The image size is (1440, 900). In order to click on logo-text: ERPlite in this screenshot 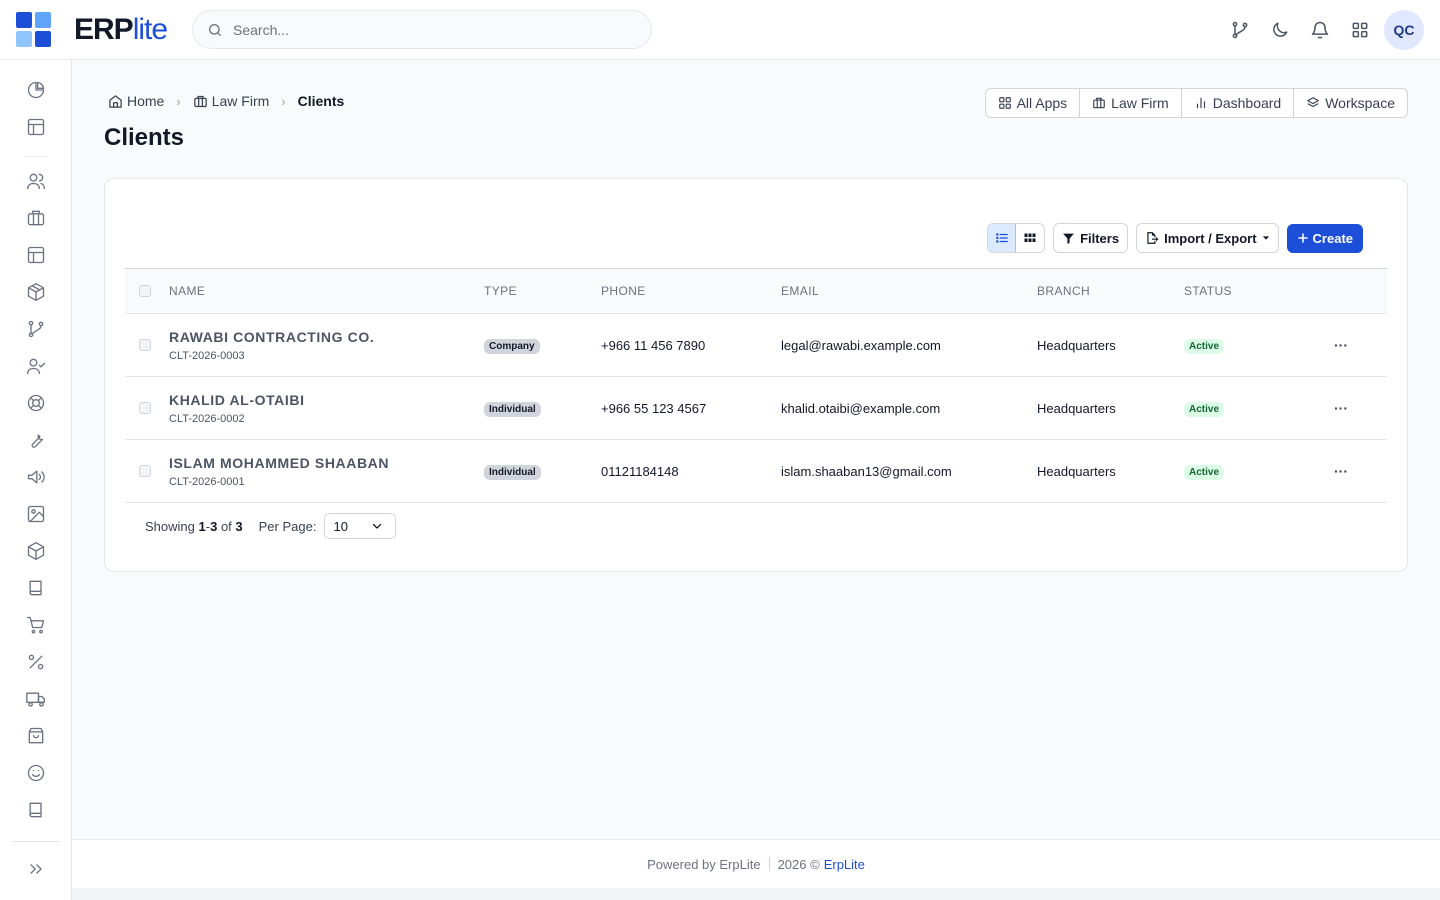, I will do `click(121, 29)`.